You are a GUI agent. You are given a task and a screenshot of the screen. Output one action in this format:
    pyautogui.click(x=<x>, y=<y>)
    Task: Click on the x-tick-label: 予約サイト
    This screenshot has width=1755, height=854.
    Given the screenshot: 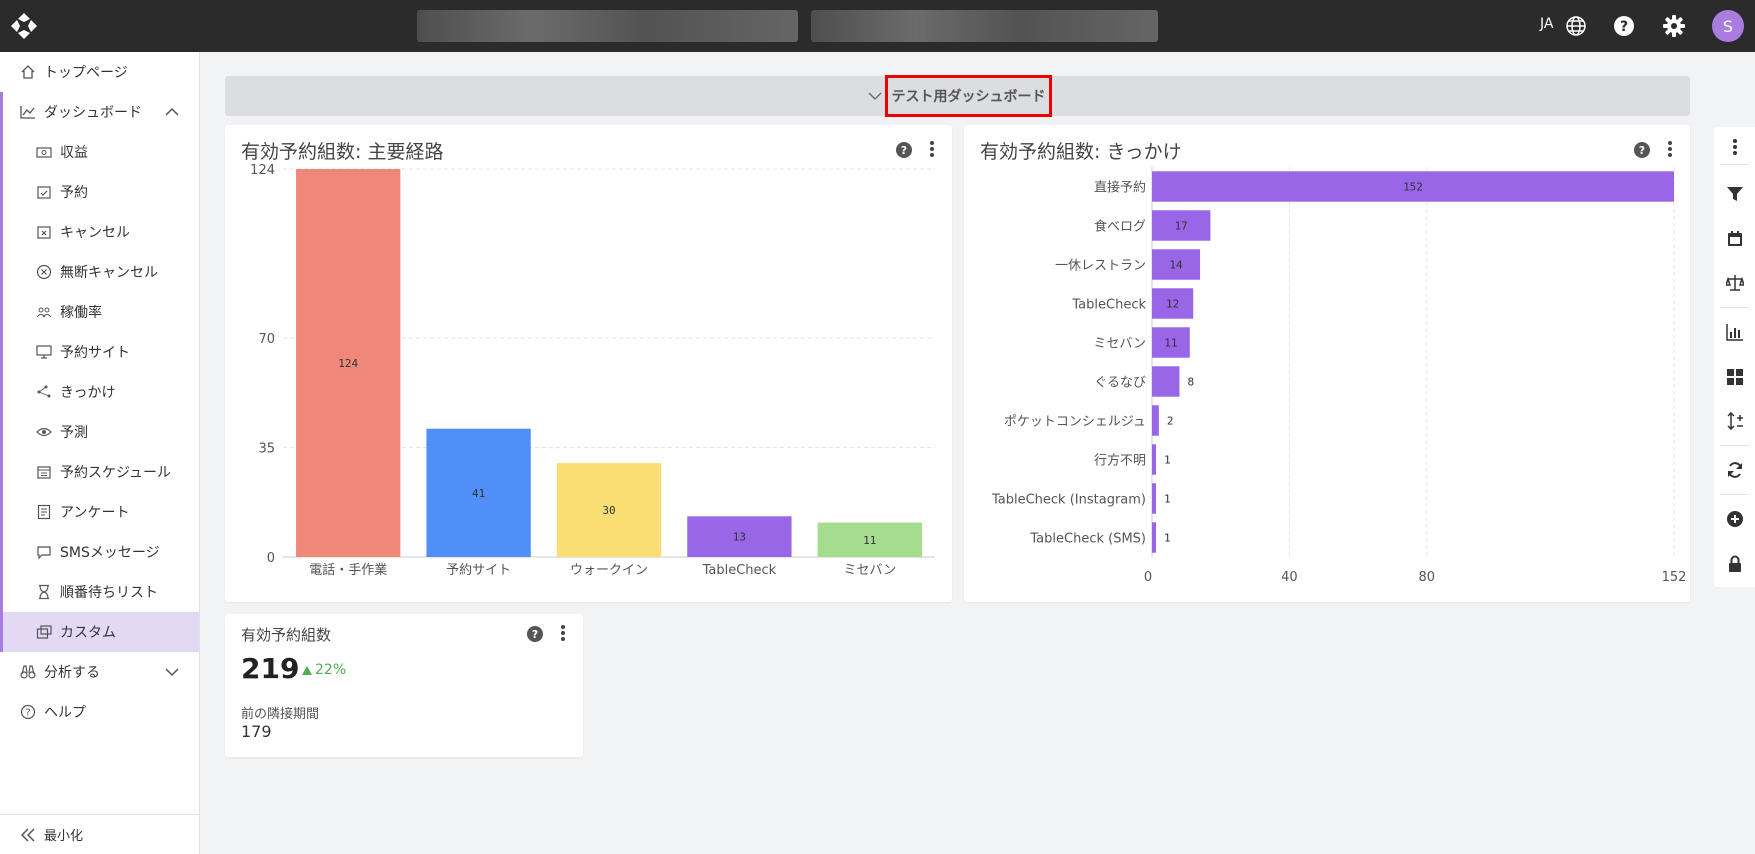 What is the action you would take?
    pyautogui.click(x=478, y=570)
    